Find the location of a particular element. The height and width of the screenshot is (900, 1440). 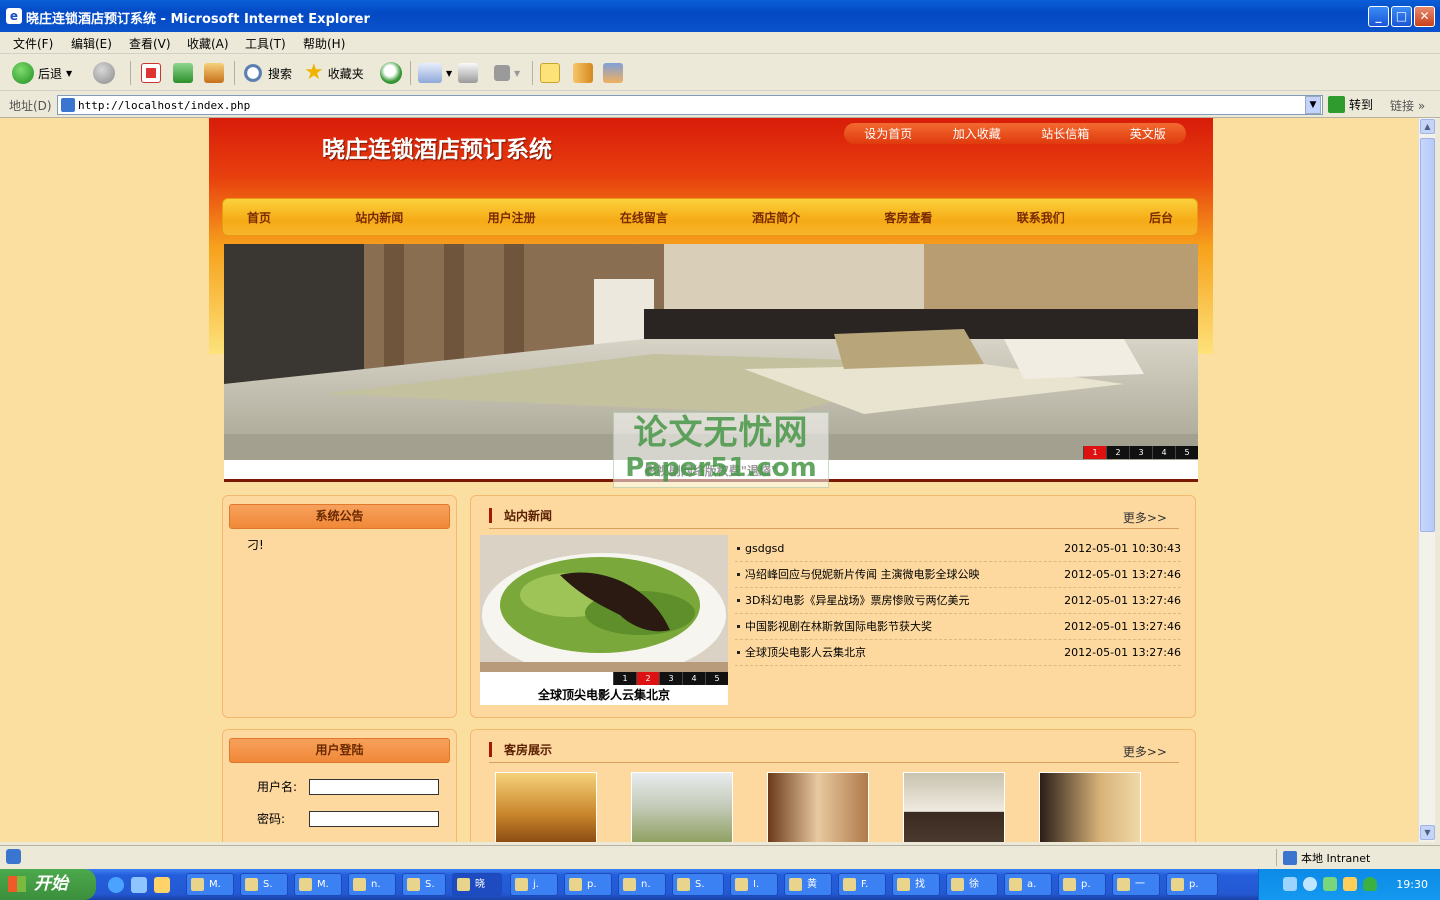

favorites-button: ★ 收藏夹 is located at coordinates (334, 73).